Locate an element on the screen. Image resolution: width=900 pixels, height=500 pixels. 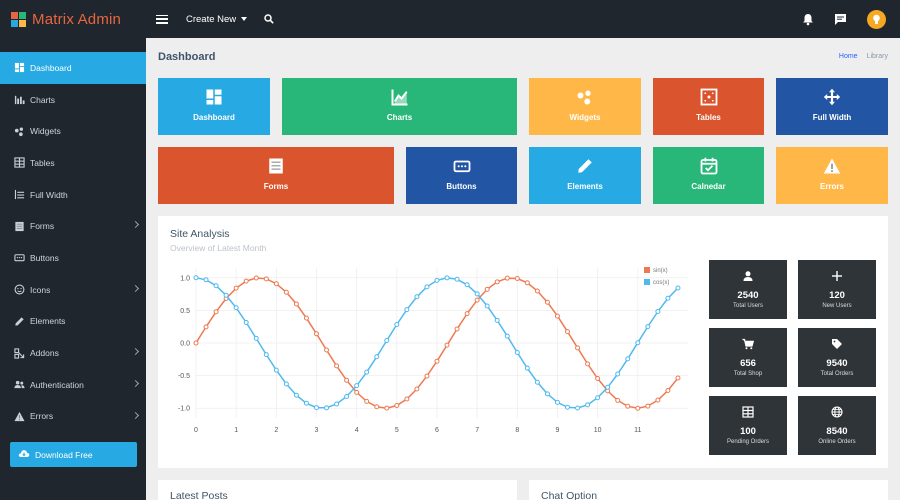
pencil-icon is located at coordinates (19, 321).